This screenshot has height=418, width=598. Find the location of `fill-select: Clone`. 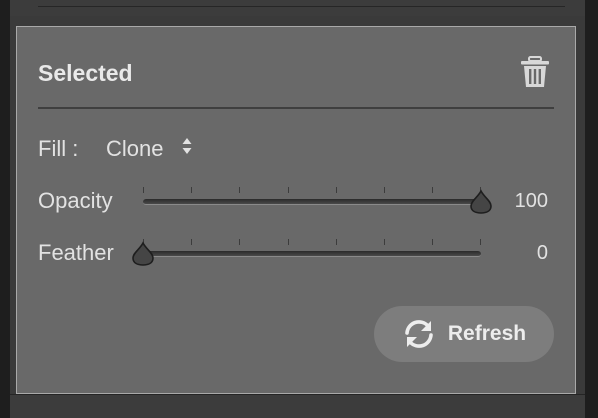

fill-select: Clone is located at coordinates (134, 149).